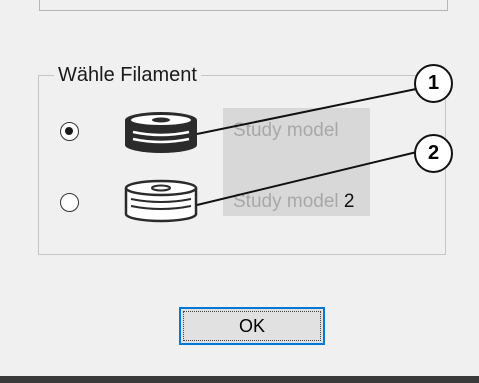 The image size is (479, 383). Describe the element at coordinates (239, 379) in the screenshot. I see `window-bottom-edge` at that location.